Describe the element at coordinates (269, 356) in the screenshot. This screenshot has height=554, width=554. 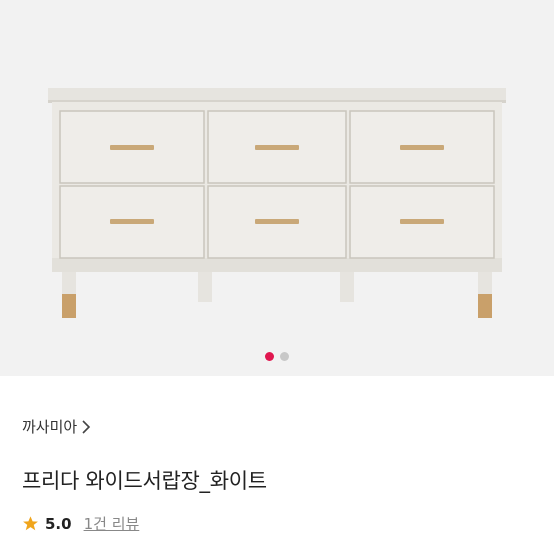
I see `gallery-dot-active` at that location.